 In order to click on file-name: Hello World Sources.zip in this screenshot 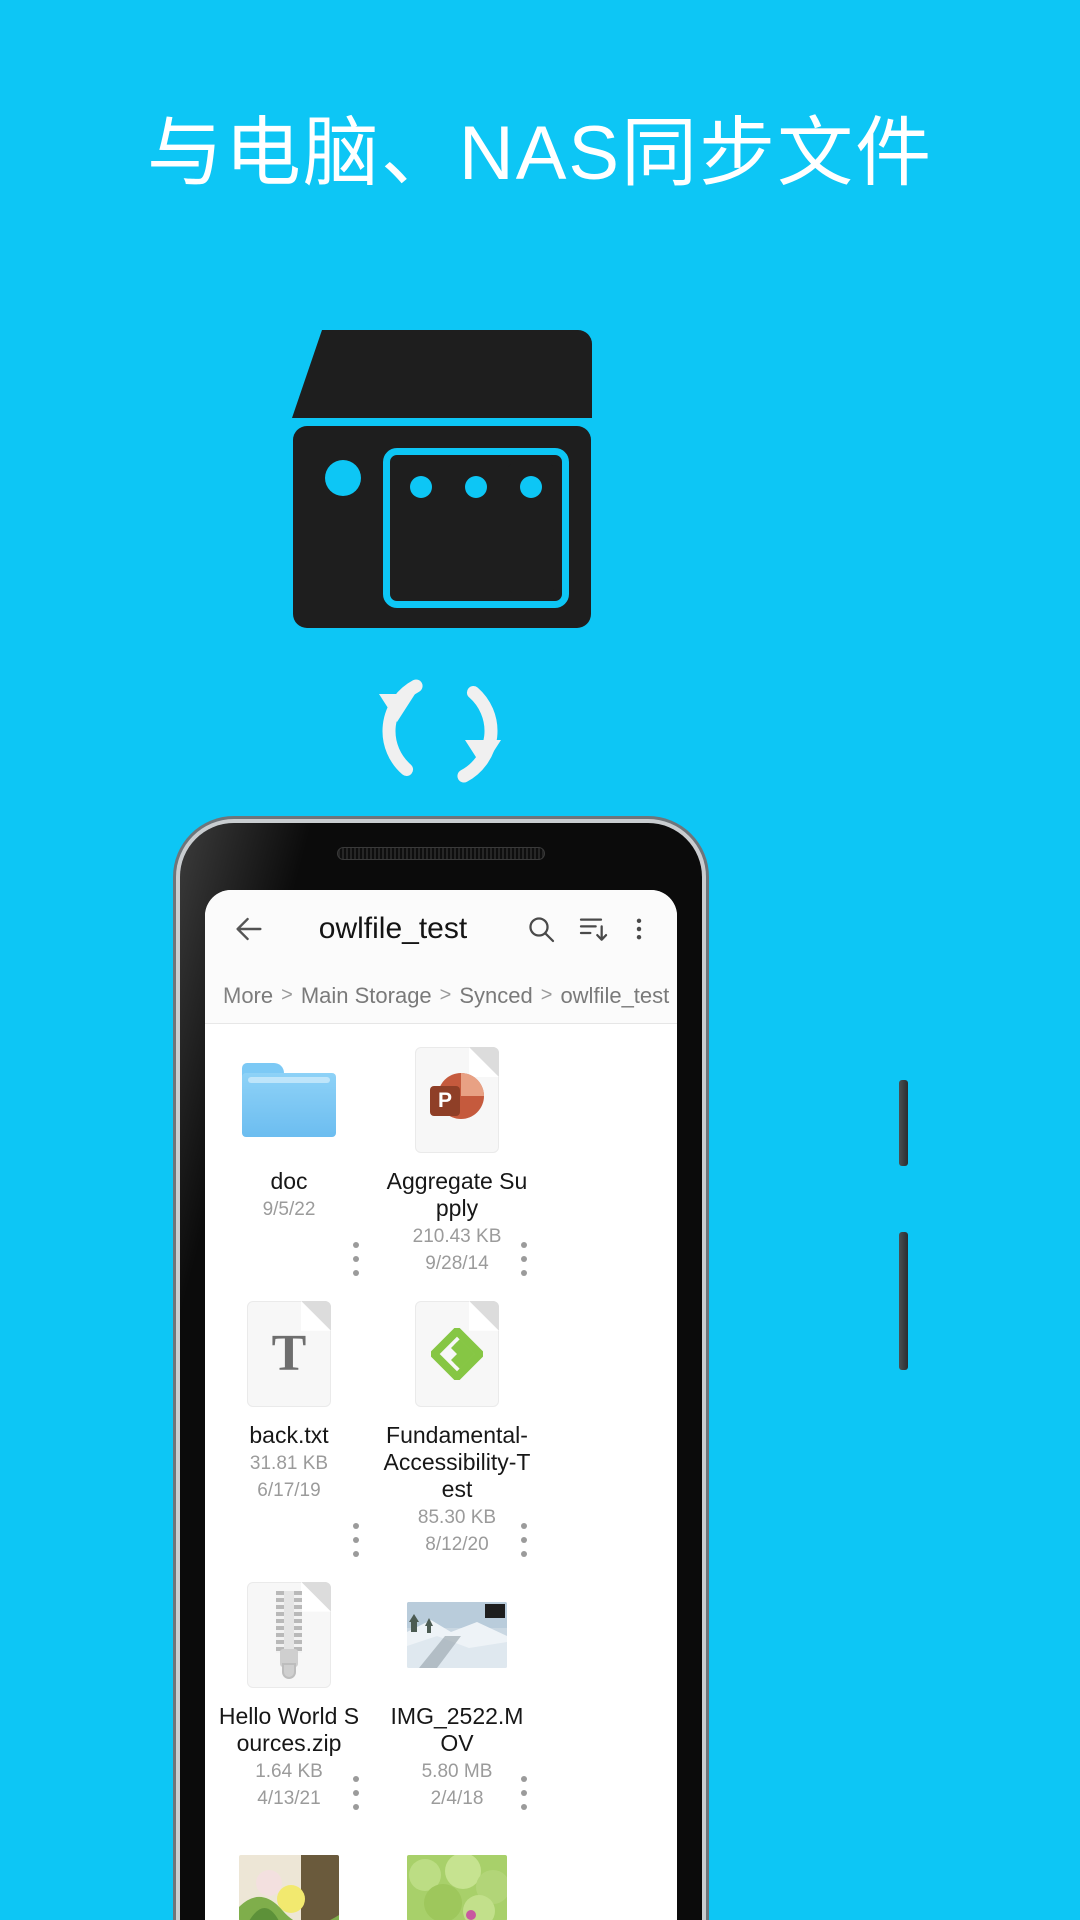, I will do `click(289, 1729)`.